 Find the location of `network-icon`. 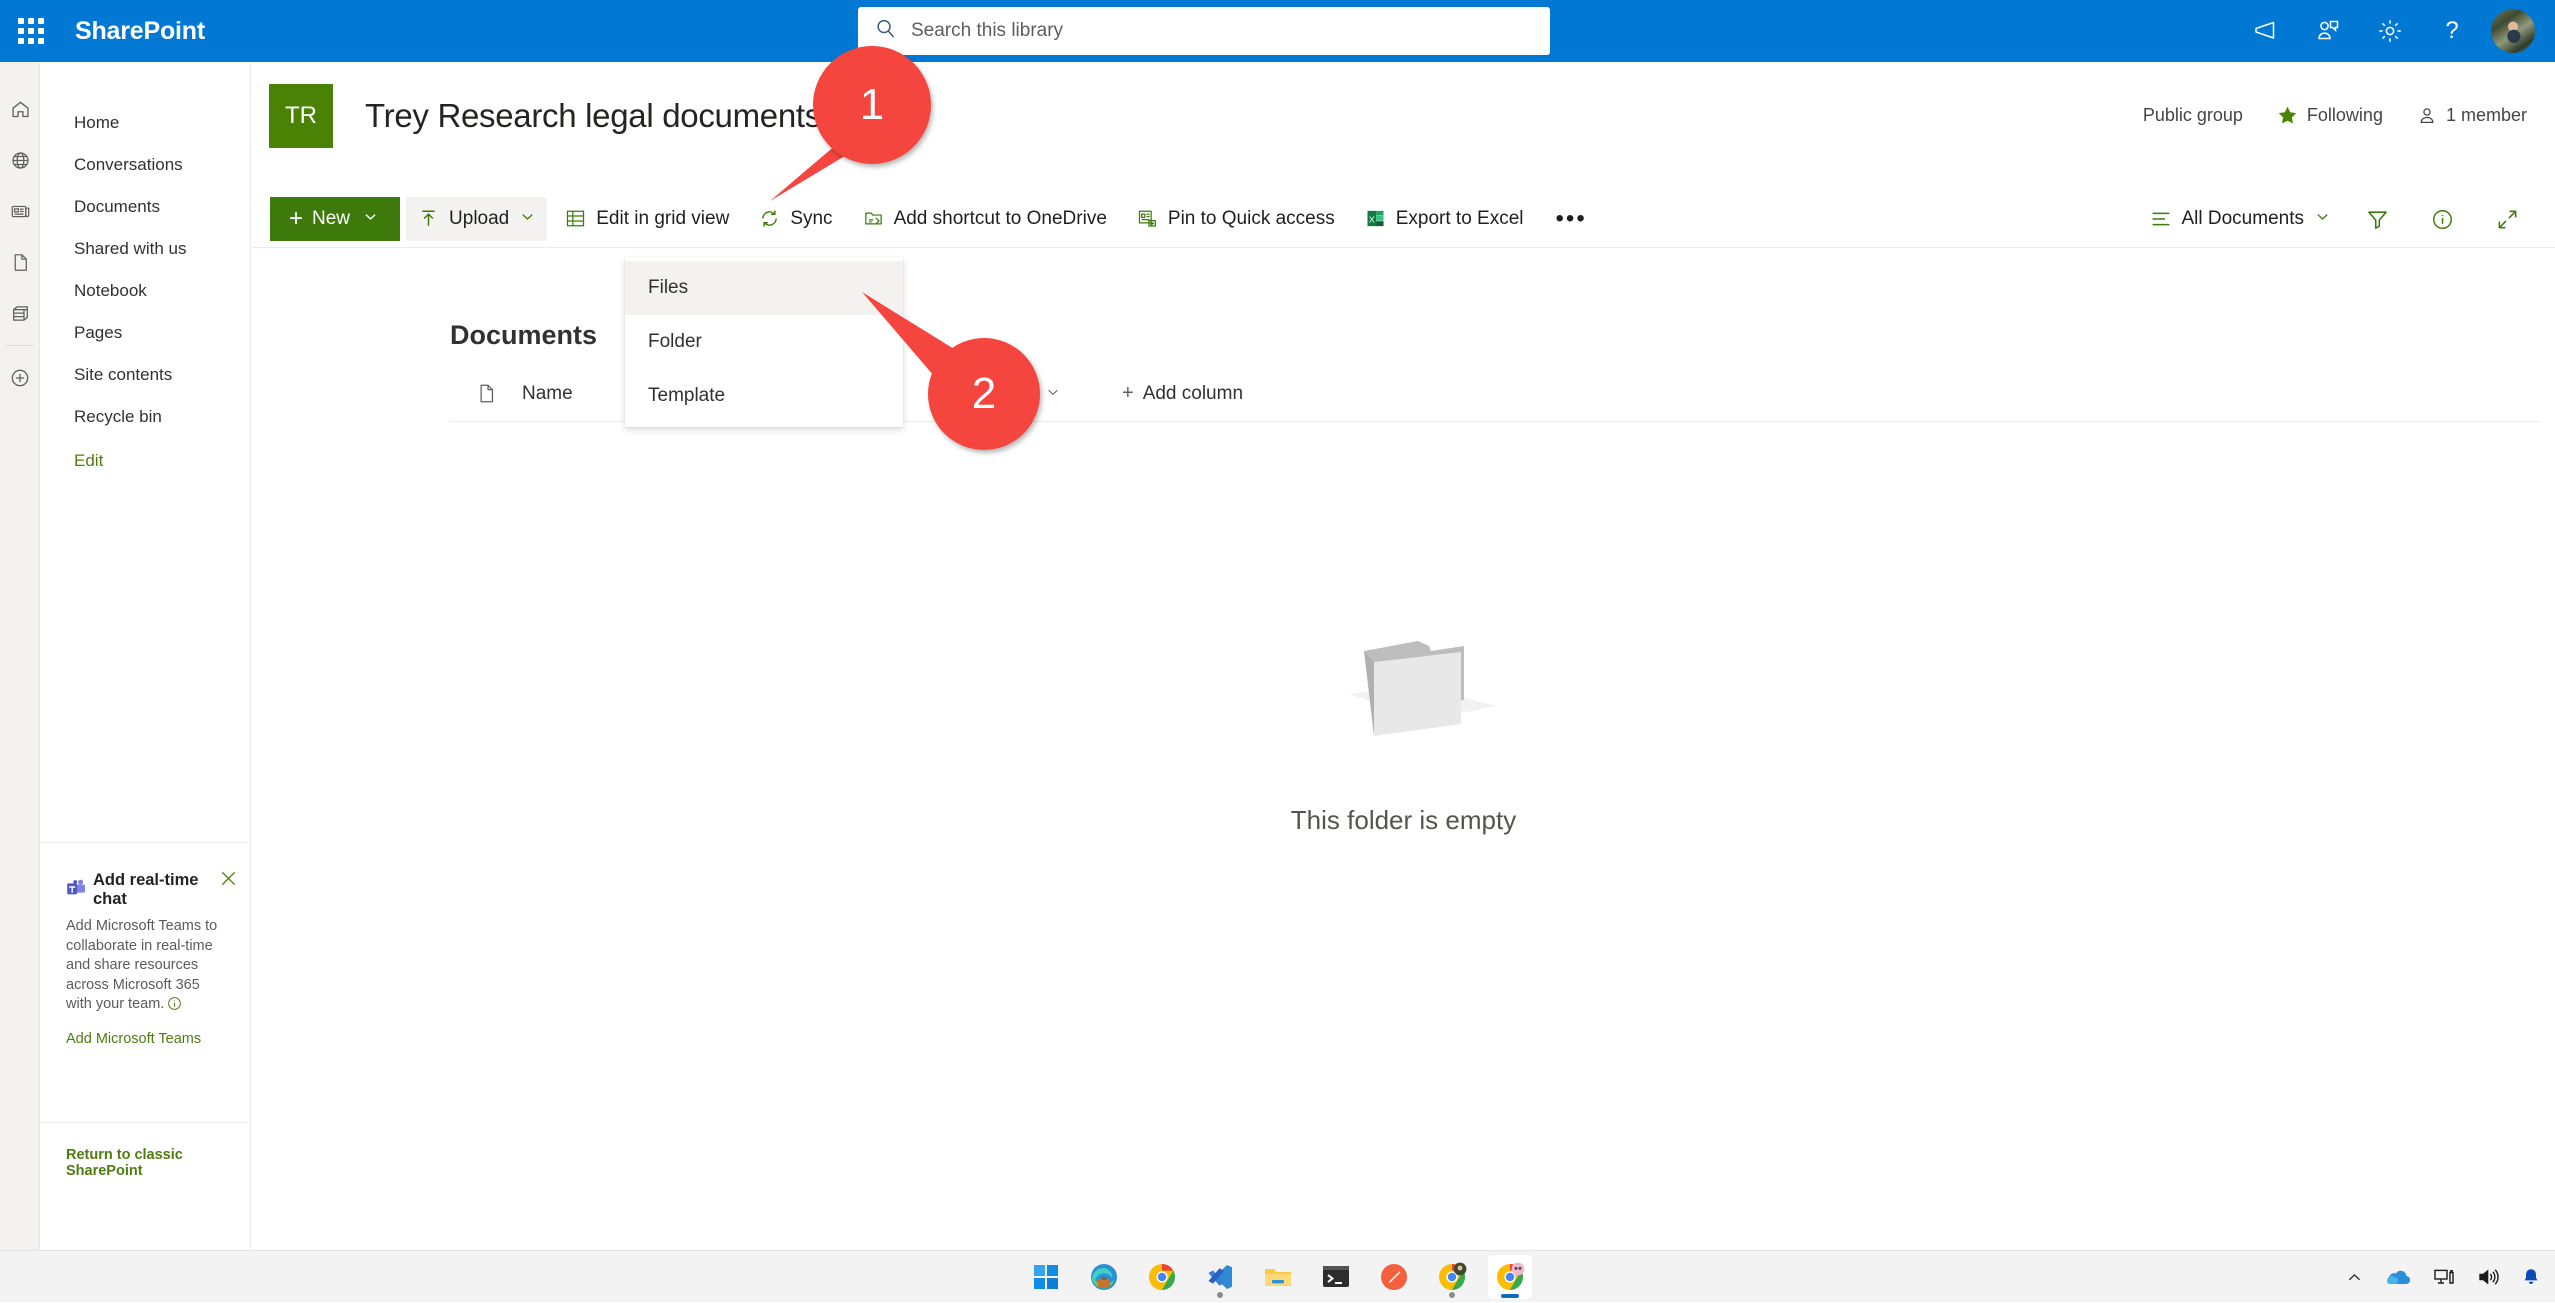

network-icon is located at coordinates (2444, 1277).